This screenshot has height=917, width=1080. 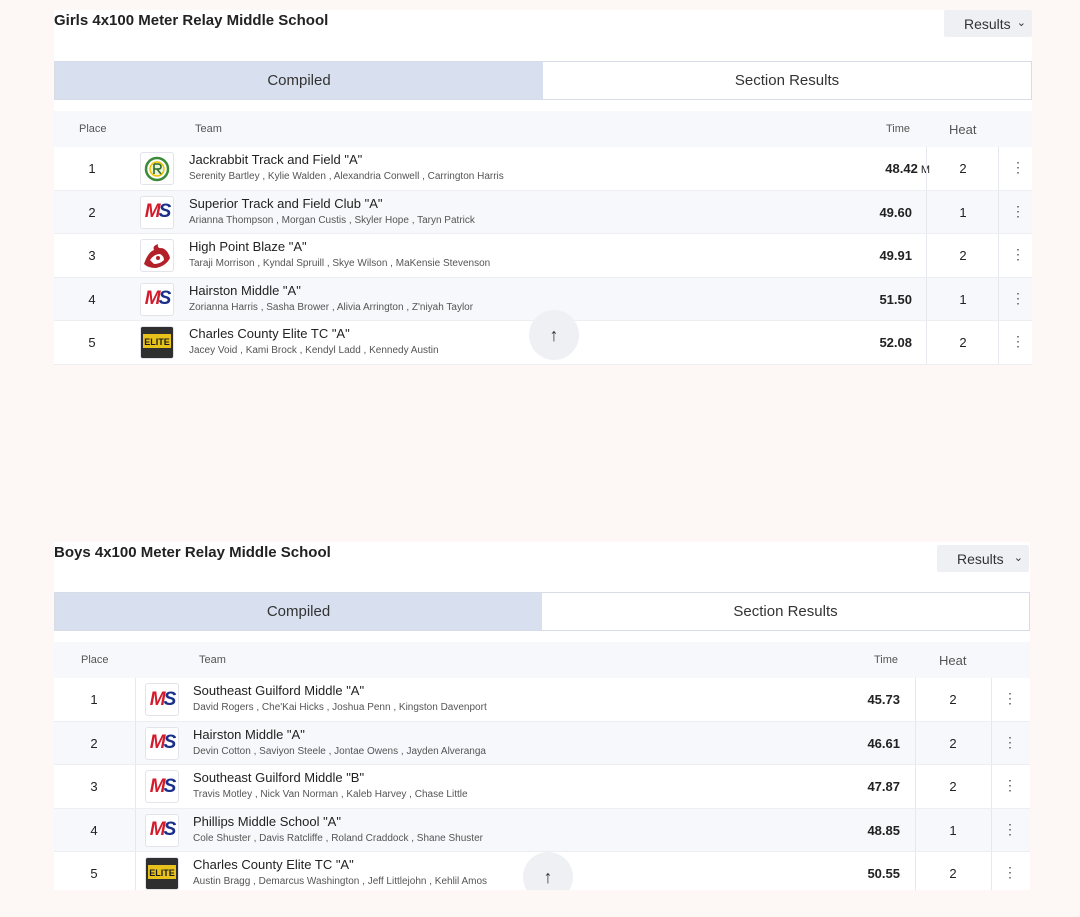 I want to click on time-cell: 47.87, so click(x=883, y=786).